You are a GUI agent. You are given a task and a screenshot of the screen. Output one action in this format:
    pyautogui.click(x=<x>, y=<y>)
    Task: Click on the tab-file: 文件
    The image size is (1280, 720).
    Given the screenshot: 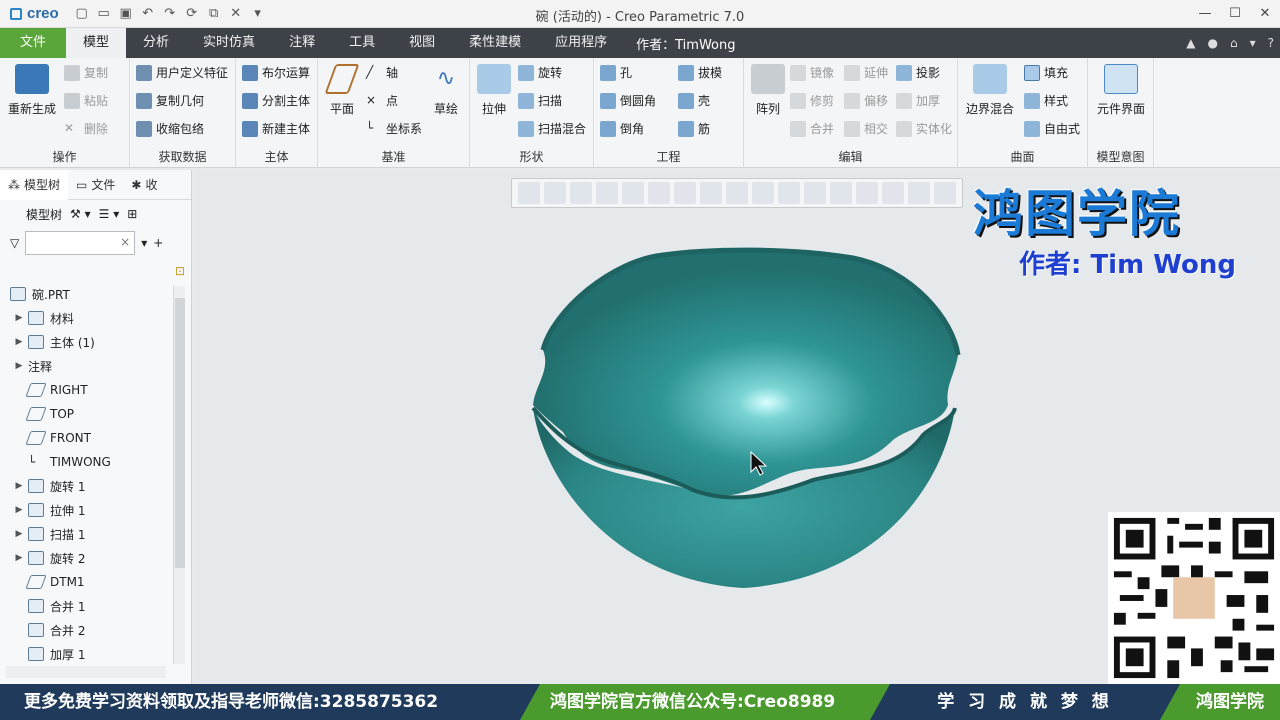 What is the action you would take?
    pyautogui.click(x=33, y=43)
    